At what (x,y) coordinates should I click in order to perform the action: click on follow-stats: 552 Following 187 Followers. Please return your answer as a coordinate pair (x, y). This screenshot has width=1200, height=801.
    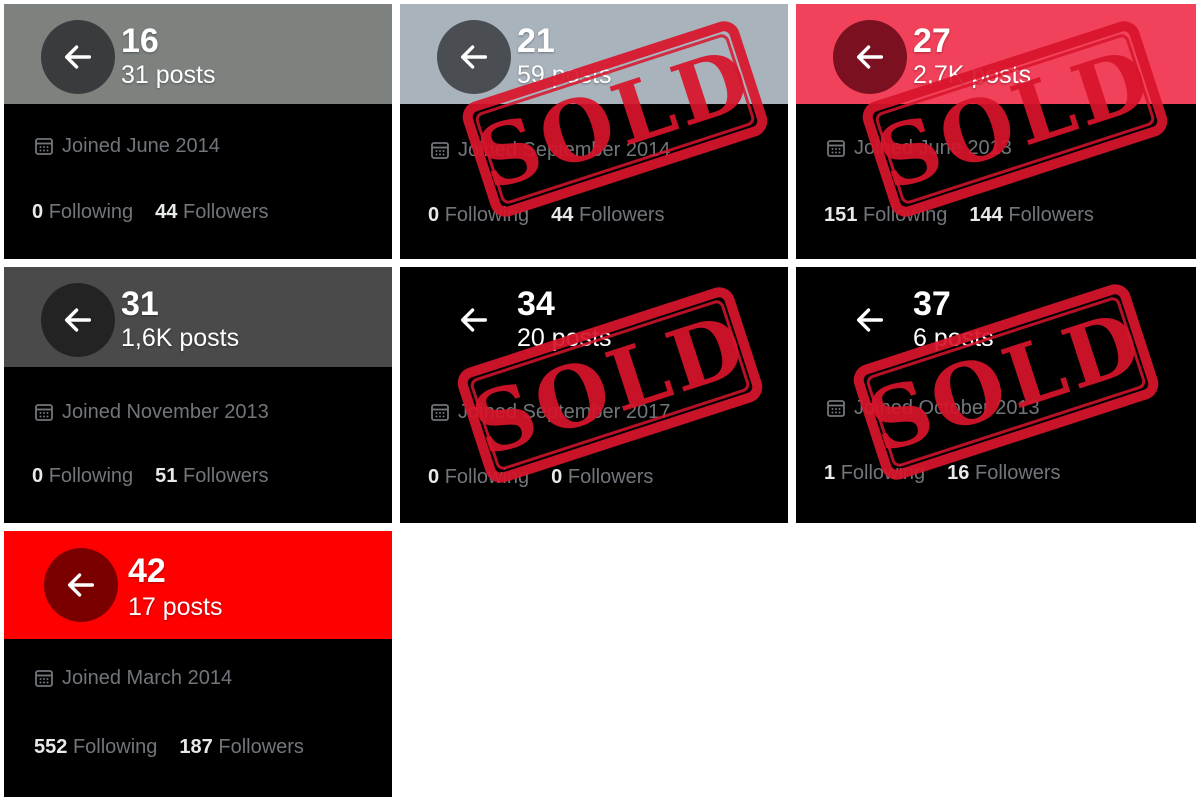
    Looking at the image, I should click on (169, 747).